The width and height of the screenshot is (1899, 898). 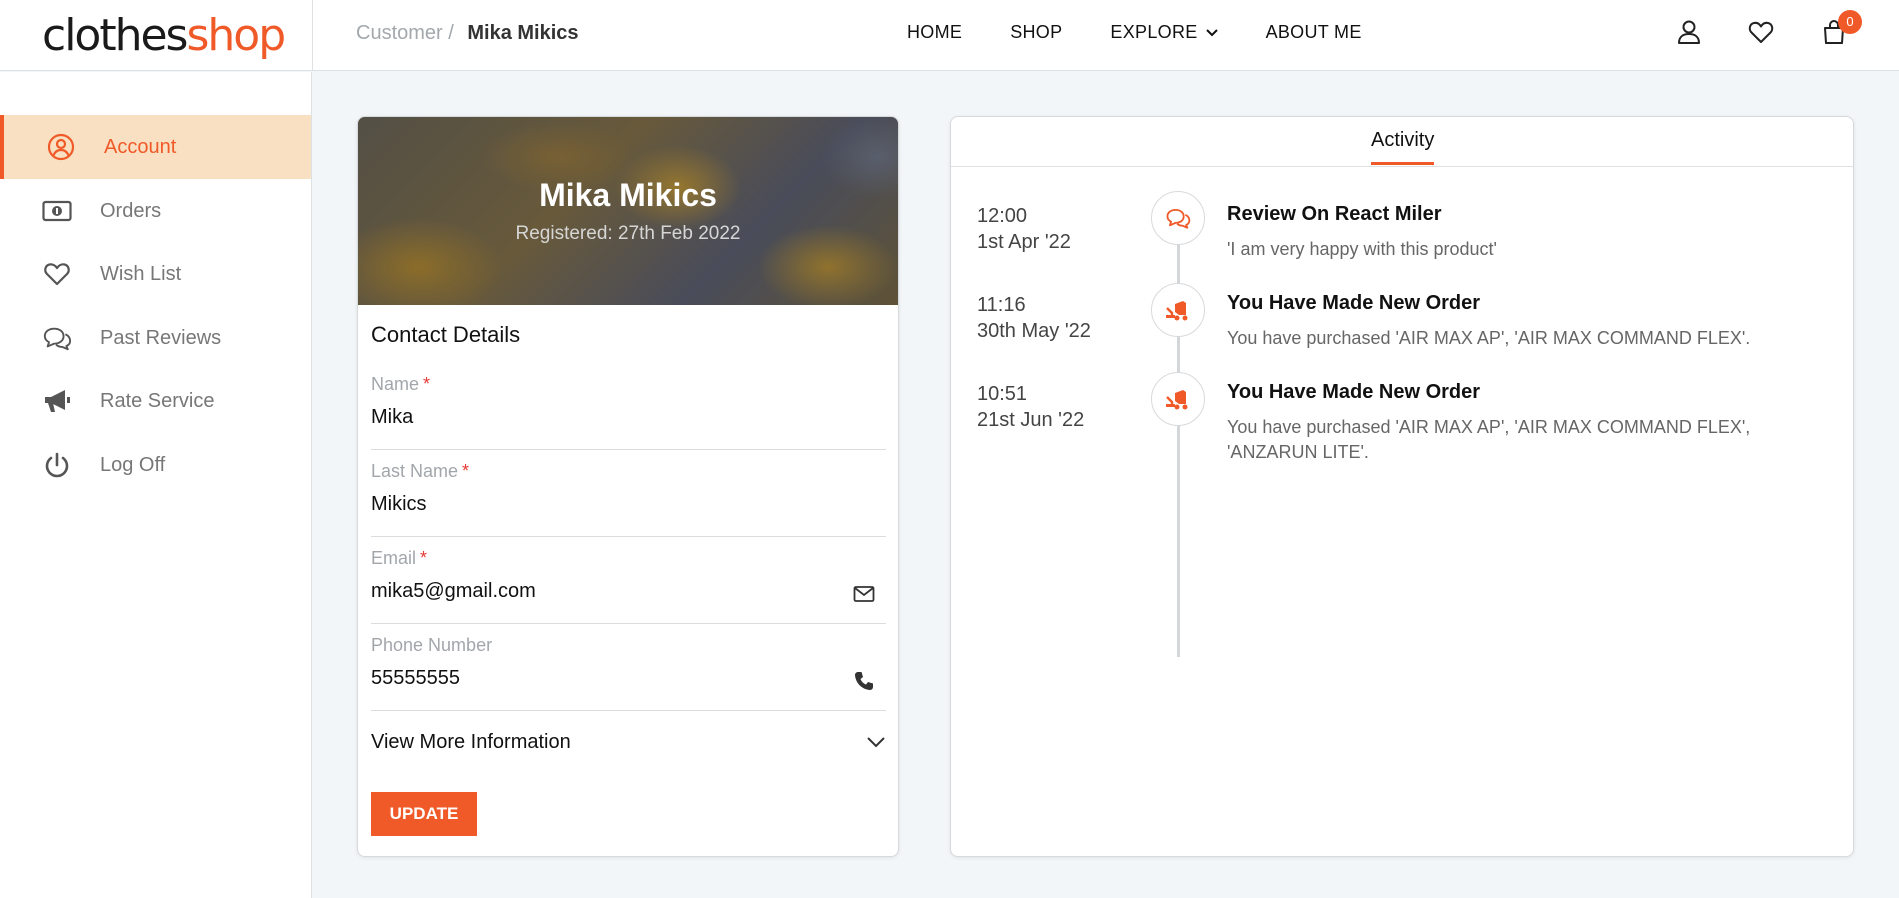 I want to click on nav-about-me: ABOUT ME, so click(x=1314, y=32).